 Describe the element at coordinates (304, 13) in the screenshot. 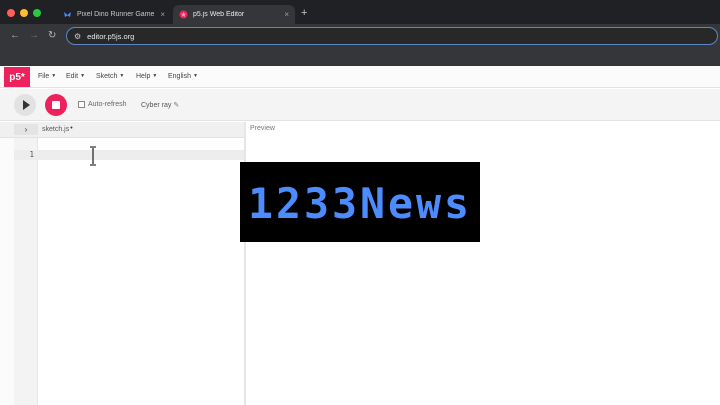

I see `new-tab-button: +` at that location.